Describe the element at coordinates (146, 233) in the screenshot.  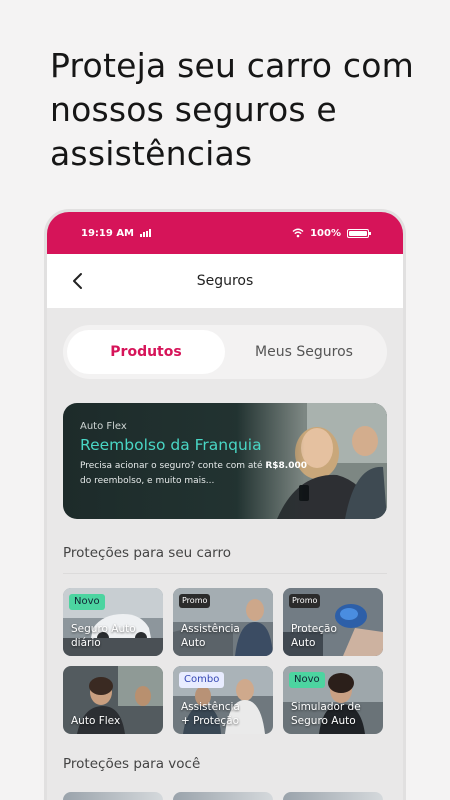
I see `cell-signal-icon` at that location.